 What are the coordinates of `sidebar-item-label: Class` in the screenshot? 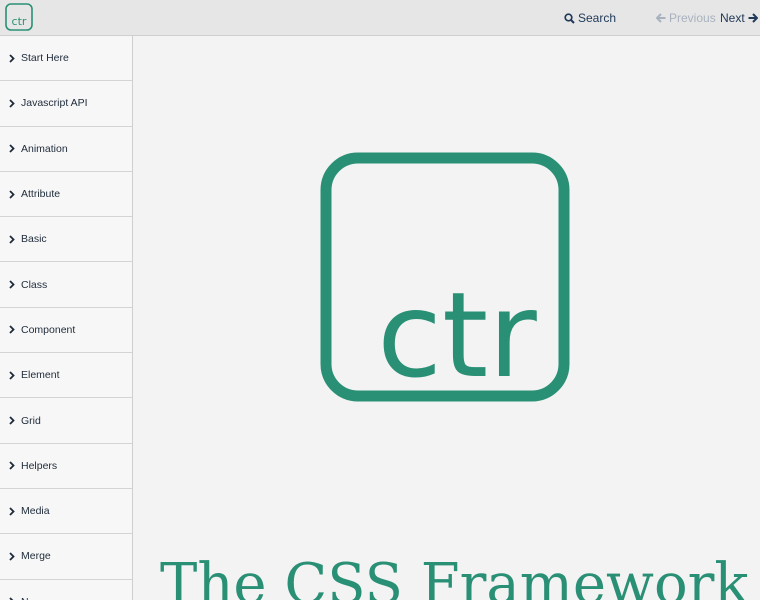 It's located at (34, 284).